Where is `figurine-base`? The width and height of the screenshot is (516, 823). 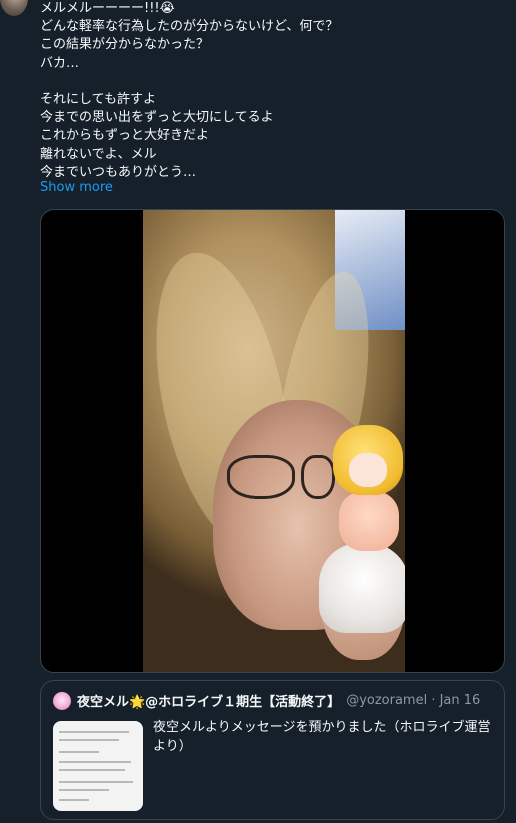 figurine-base is located at coordinates (362, 588).